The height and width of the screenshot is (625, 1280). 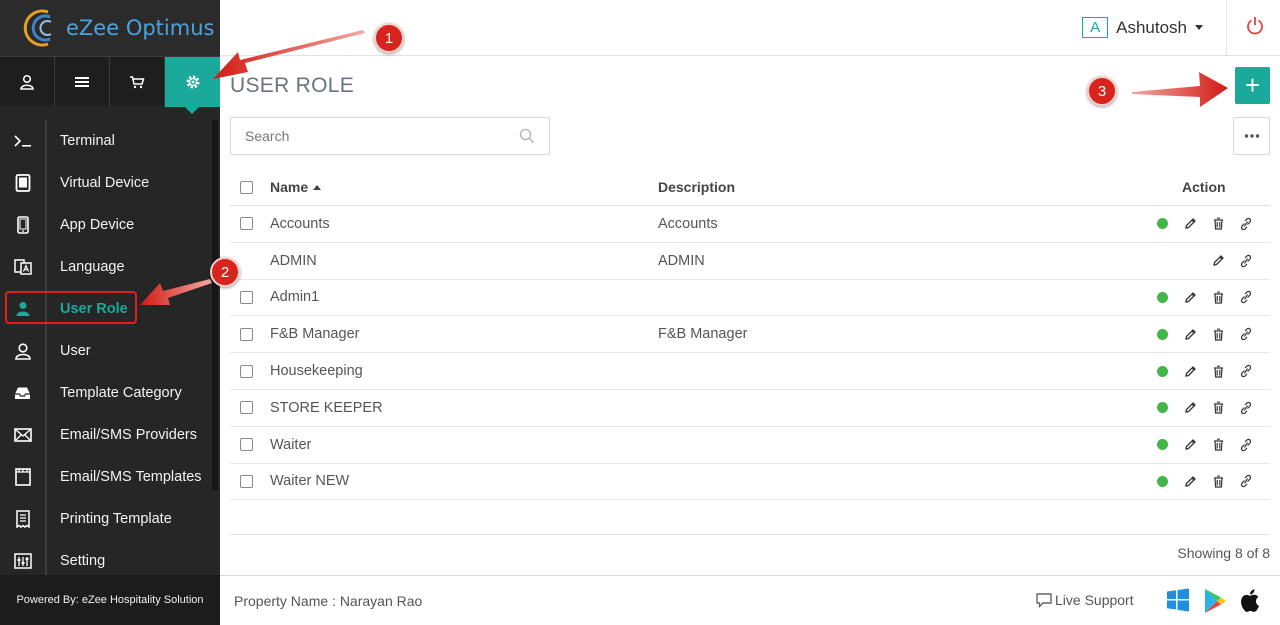 I want to click on sidebar-item-user: User, so click(x=110, y=351).